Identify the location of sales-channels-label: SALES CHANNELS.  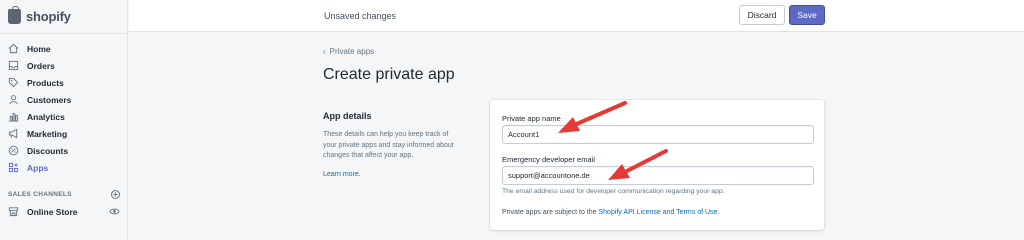
(40, 194).